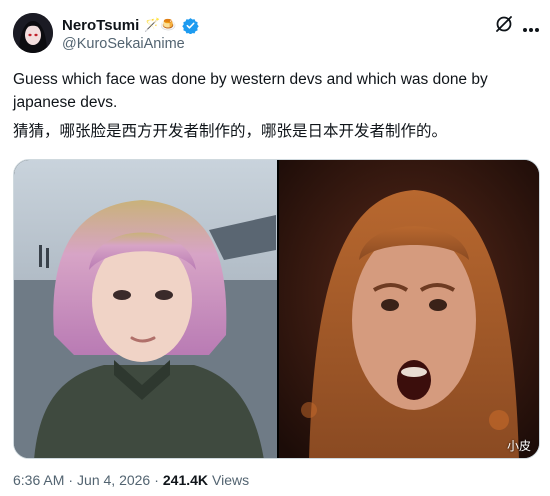  Describe the element at coordinates (230, 131) in the screenshot. I see `post-text-chinese: 猜猜，哪张脸是西方开发者制作的，哪张是日本开发者制作的。` at that location.